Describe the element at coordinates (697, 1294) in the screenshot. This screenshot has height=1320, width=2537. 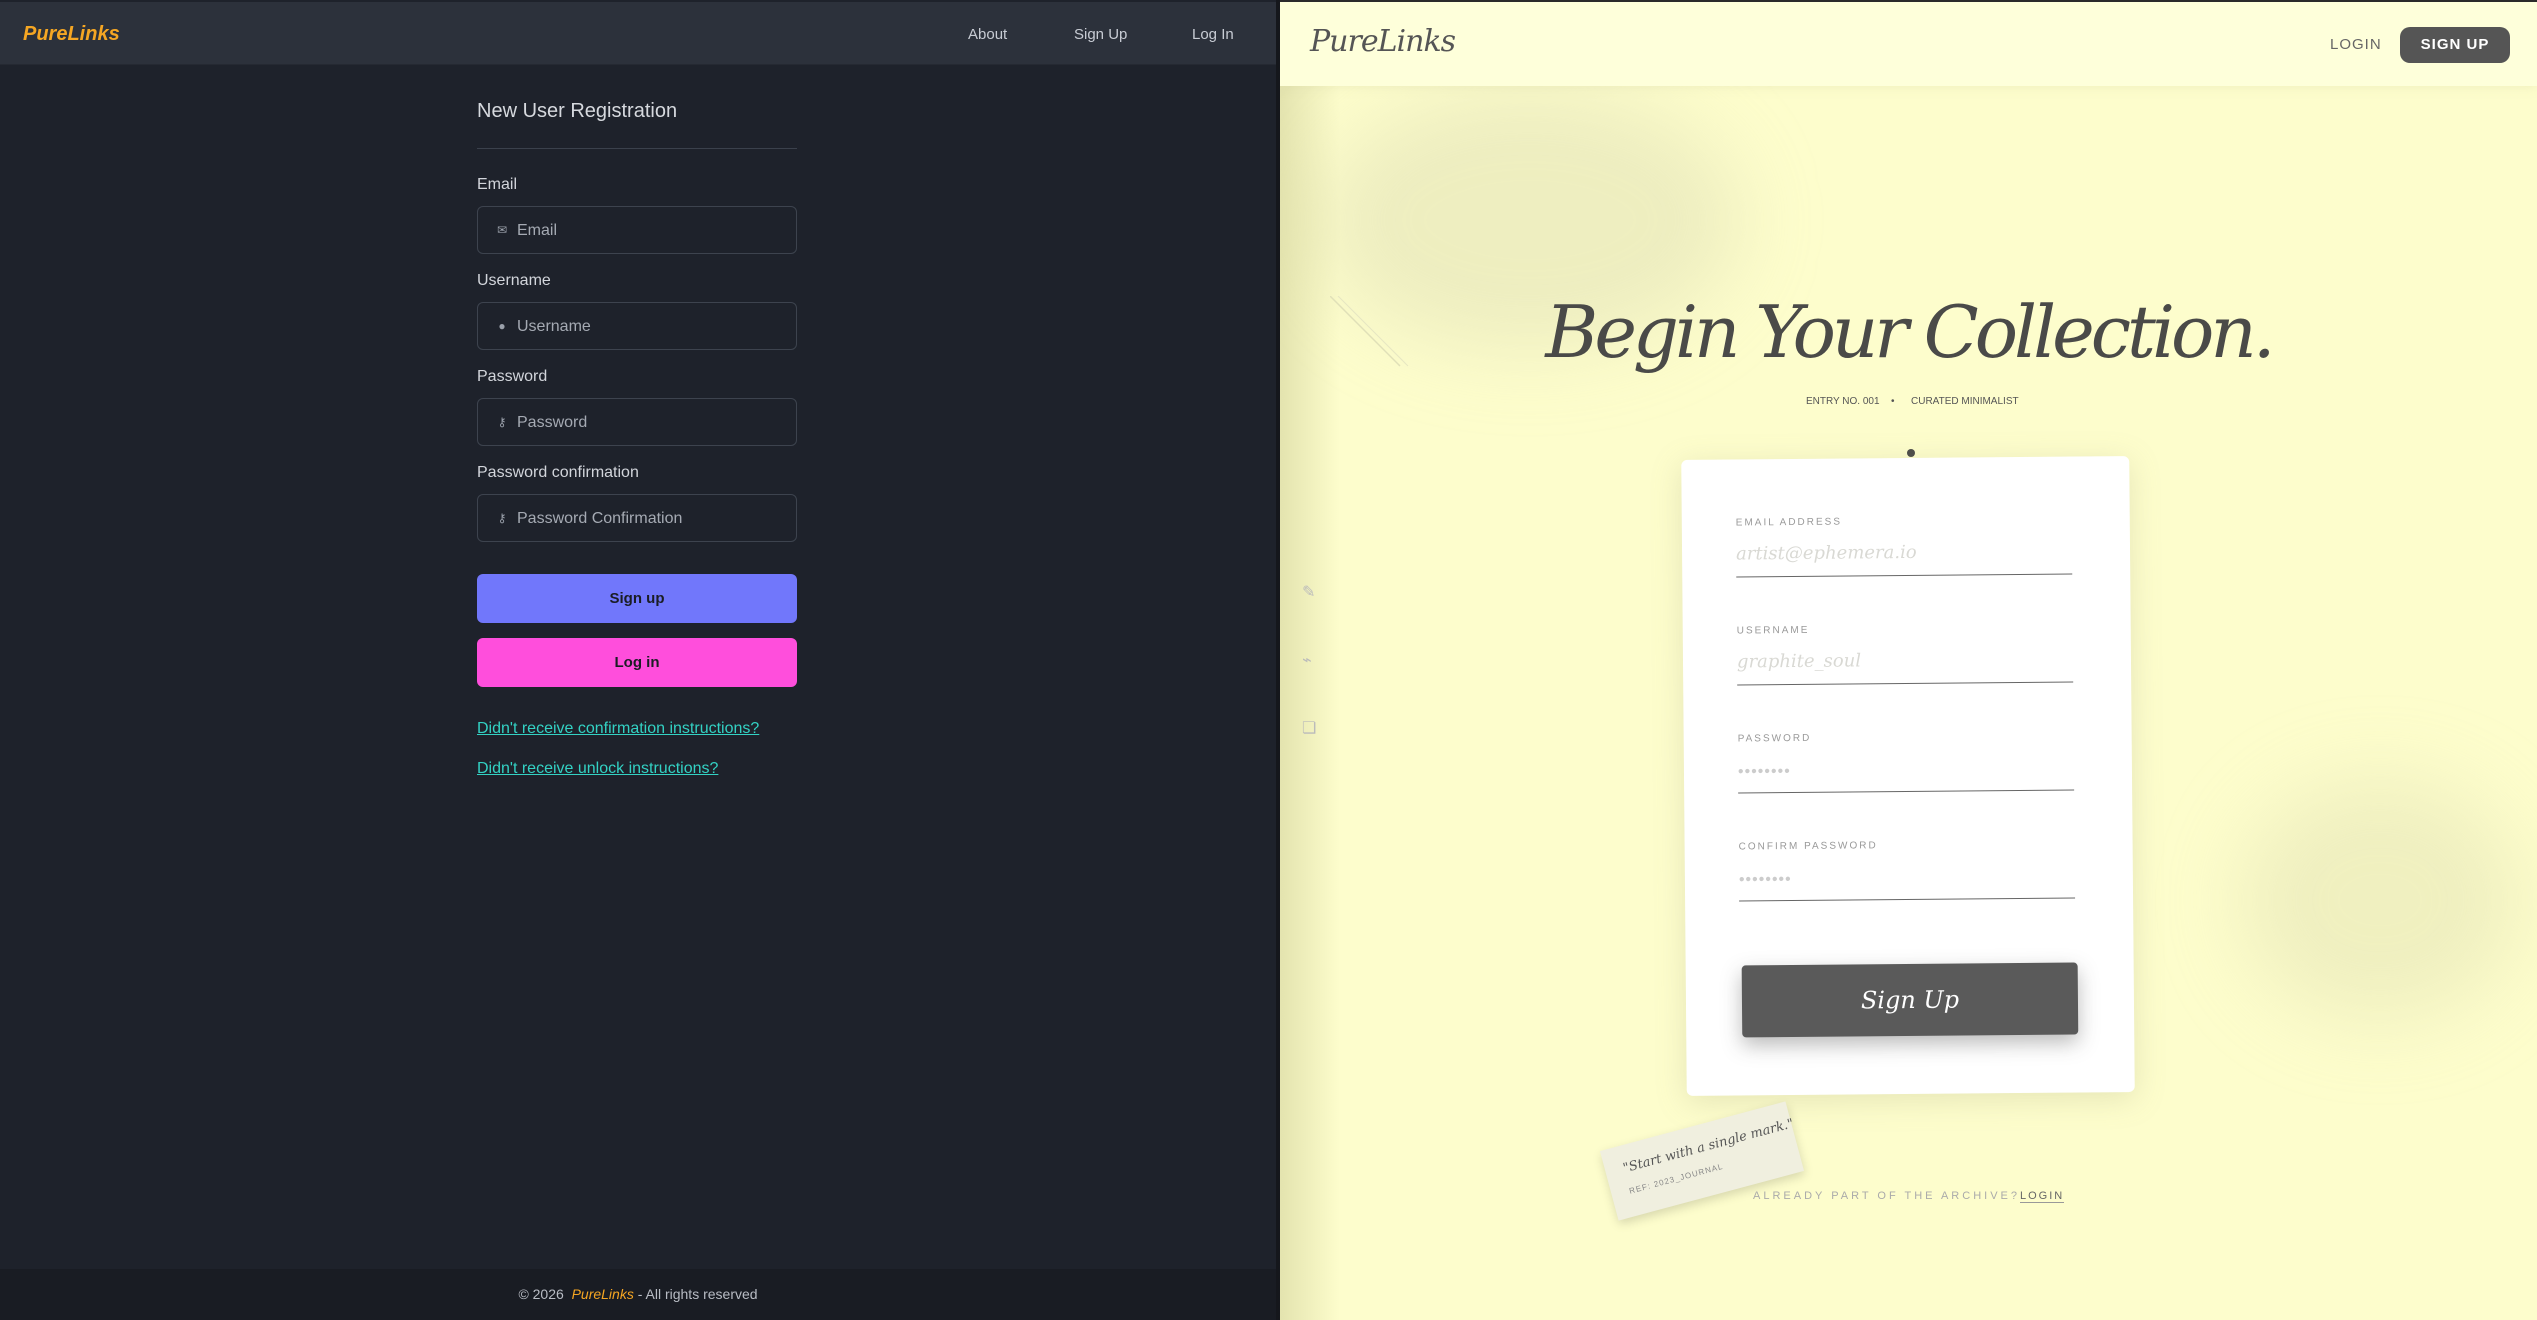
I see `footer-rights: - All rights reserved` at that location.